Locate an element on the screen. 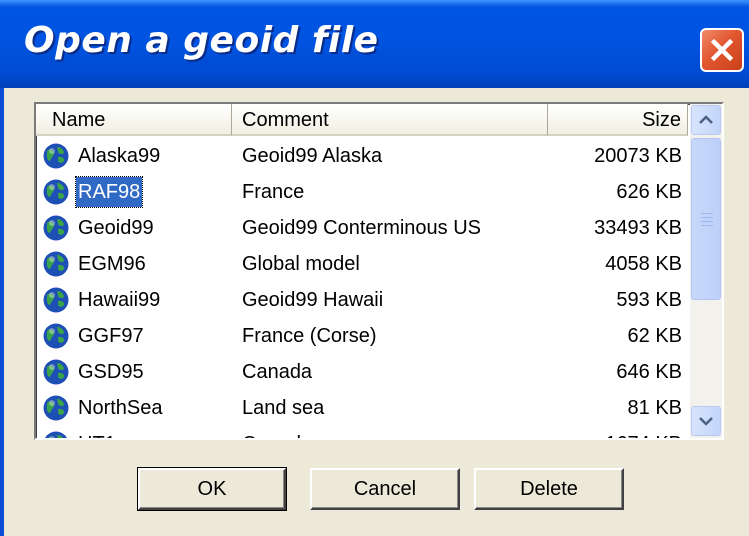 The height and width of the screenshot is (536, 749). table-row: NorthSea Land sea 81 KB is located at coordinates (362, 408).